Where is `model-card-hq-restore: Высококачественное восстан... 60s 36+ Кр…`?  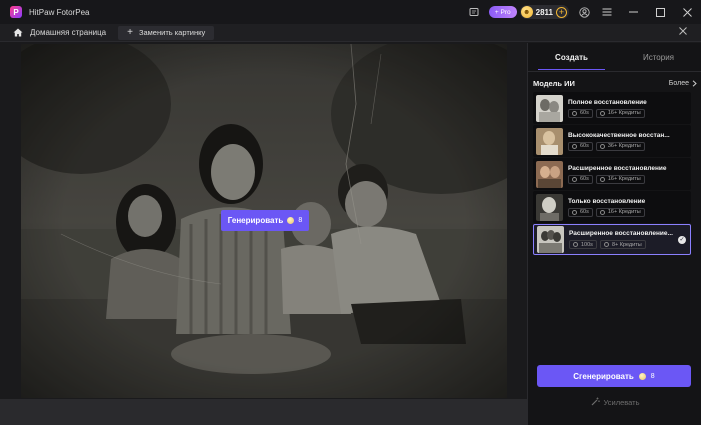
model-card-hq-restore: Высококачественное восстан... 60s 36+ Кр… is located at coordinates (612, 141).